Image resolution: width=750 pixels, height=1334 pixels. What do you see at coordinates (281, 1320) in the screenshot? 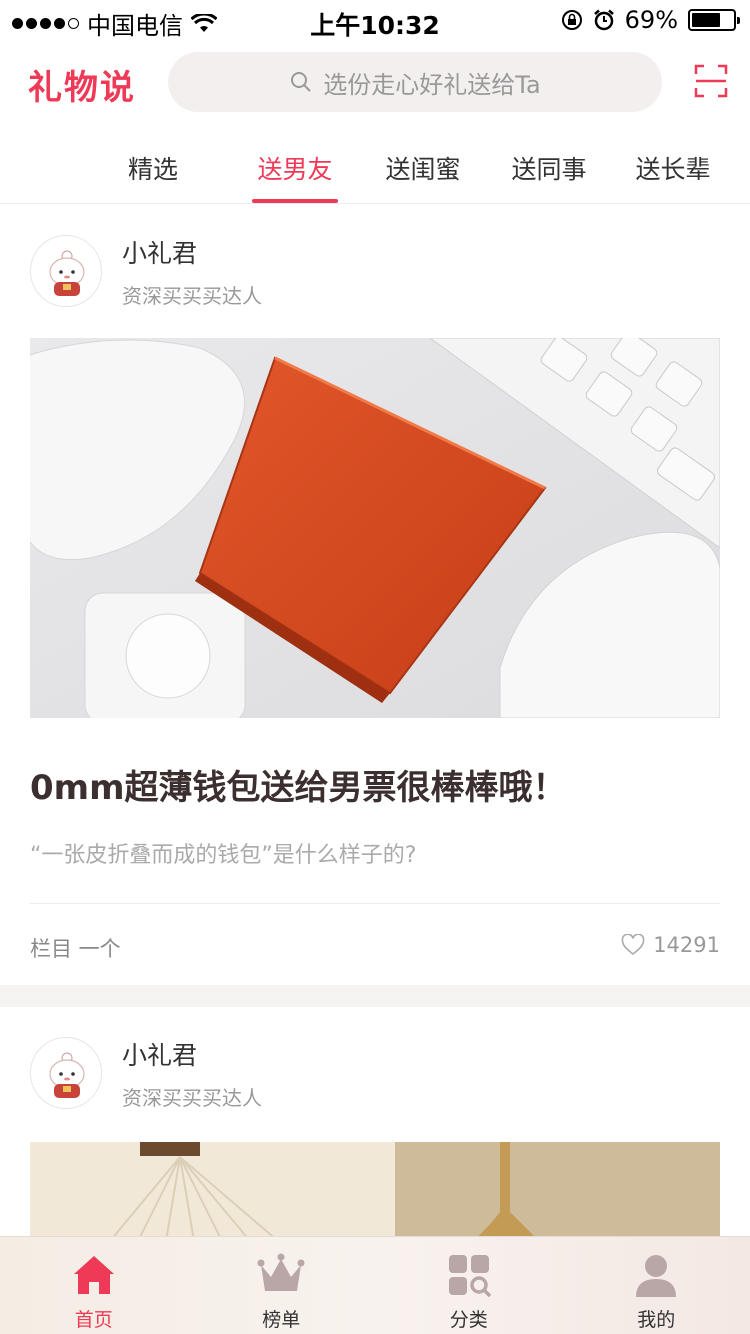
I see `tabbar-label: 榜单` at bounding box center [281, 1320].